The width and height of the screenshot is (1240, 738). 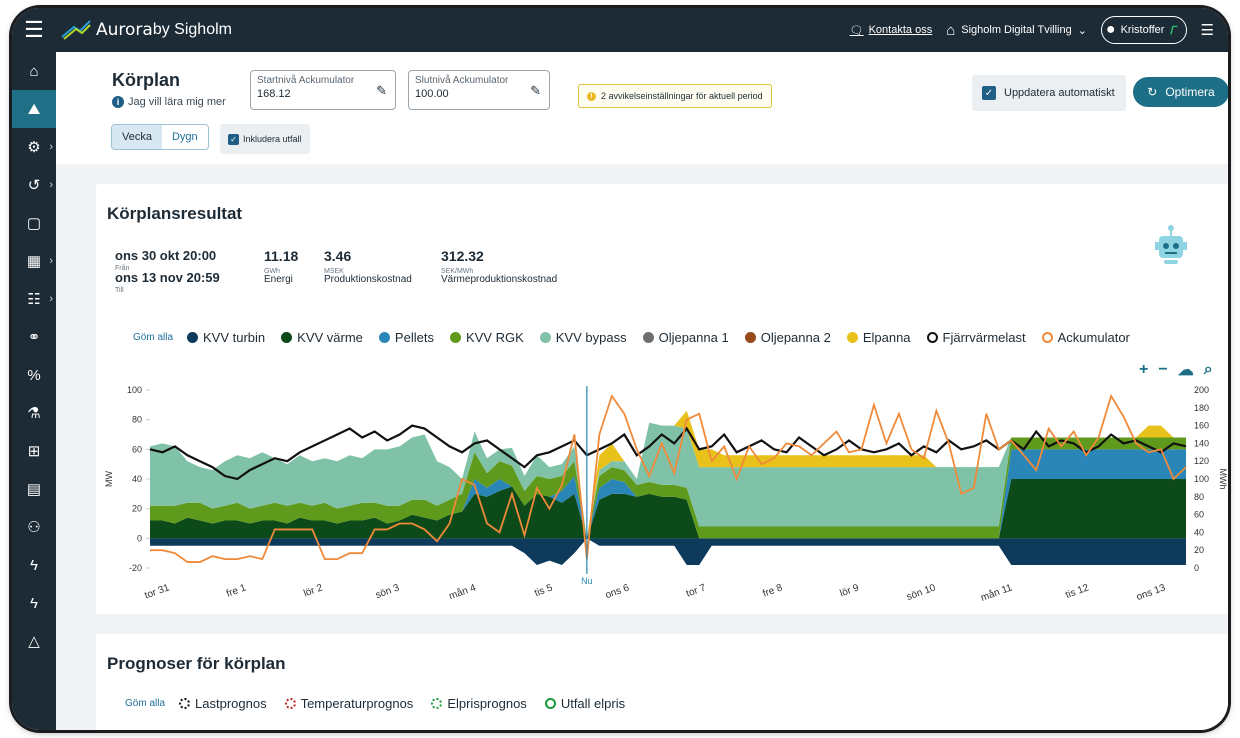 I want to click on chevron-down-icon: ⌄, so click(x=1082, y=30).